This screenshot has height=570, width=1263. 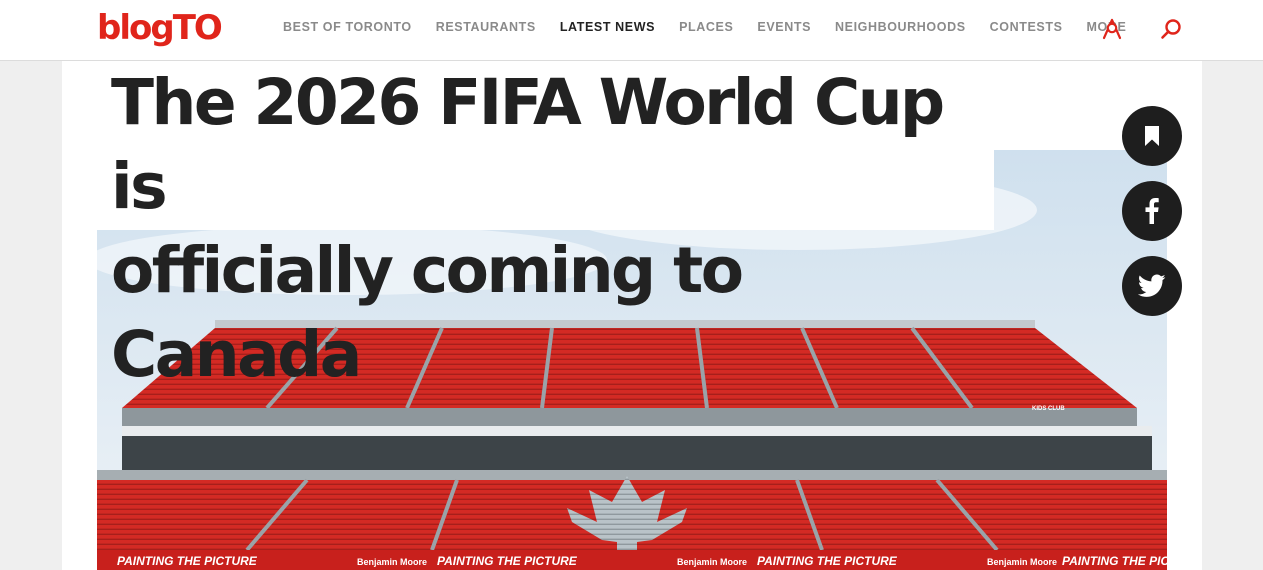 I want to click on kids-club-label: KIDS CLUB, so click(x=1048, y=409).